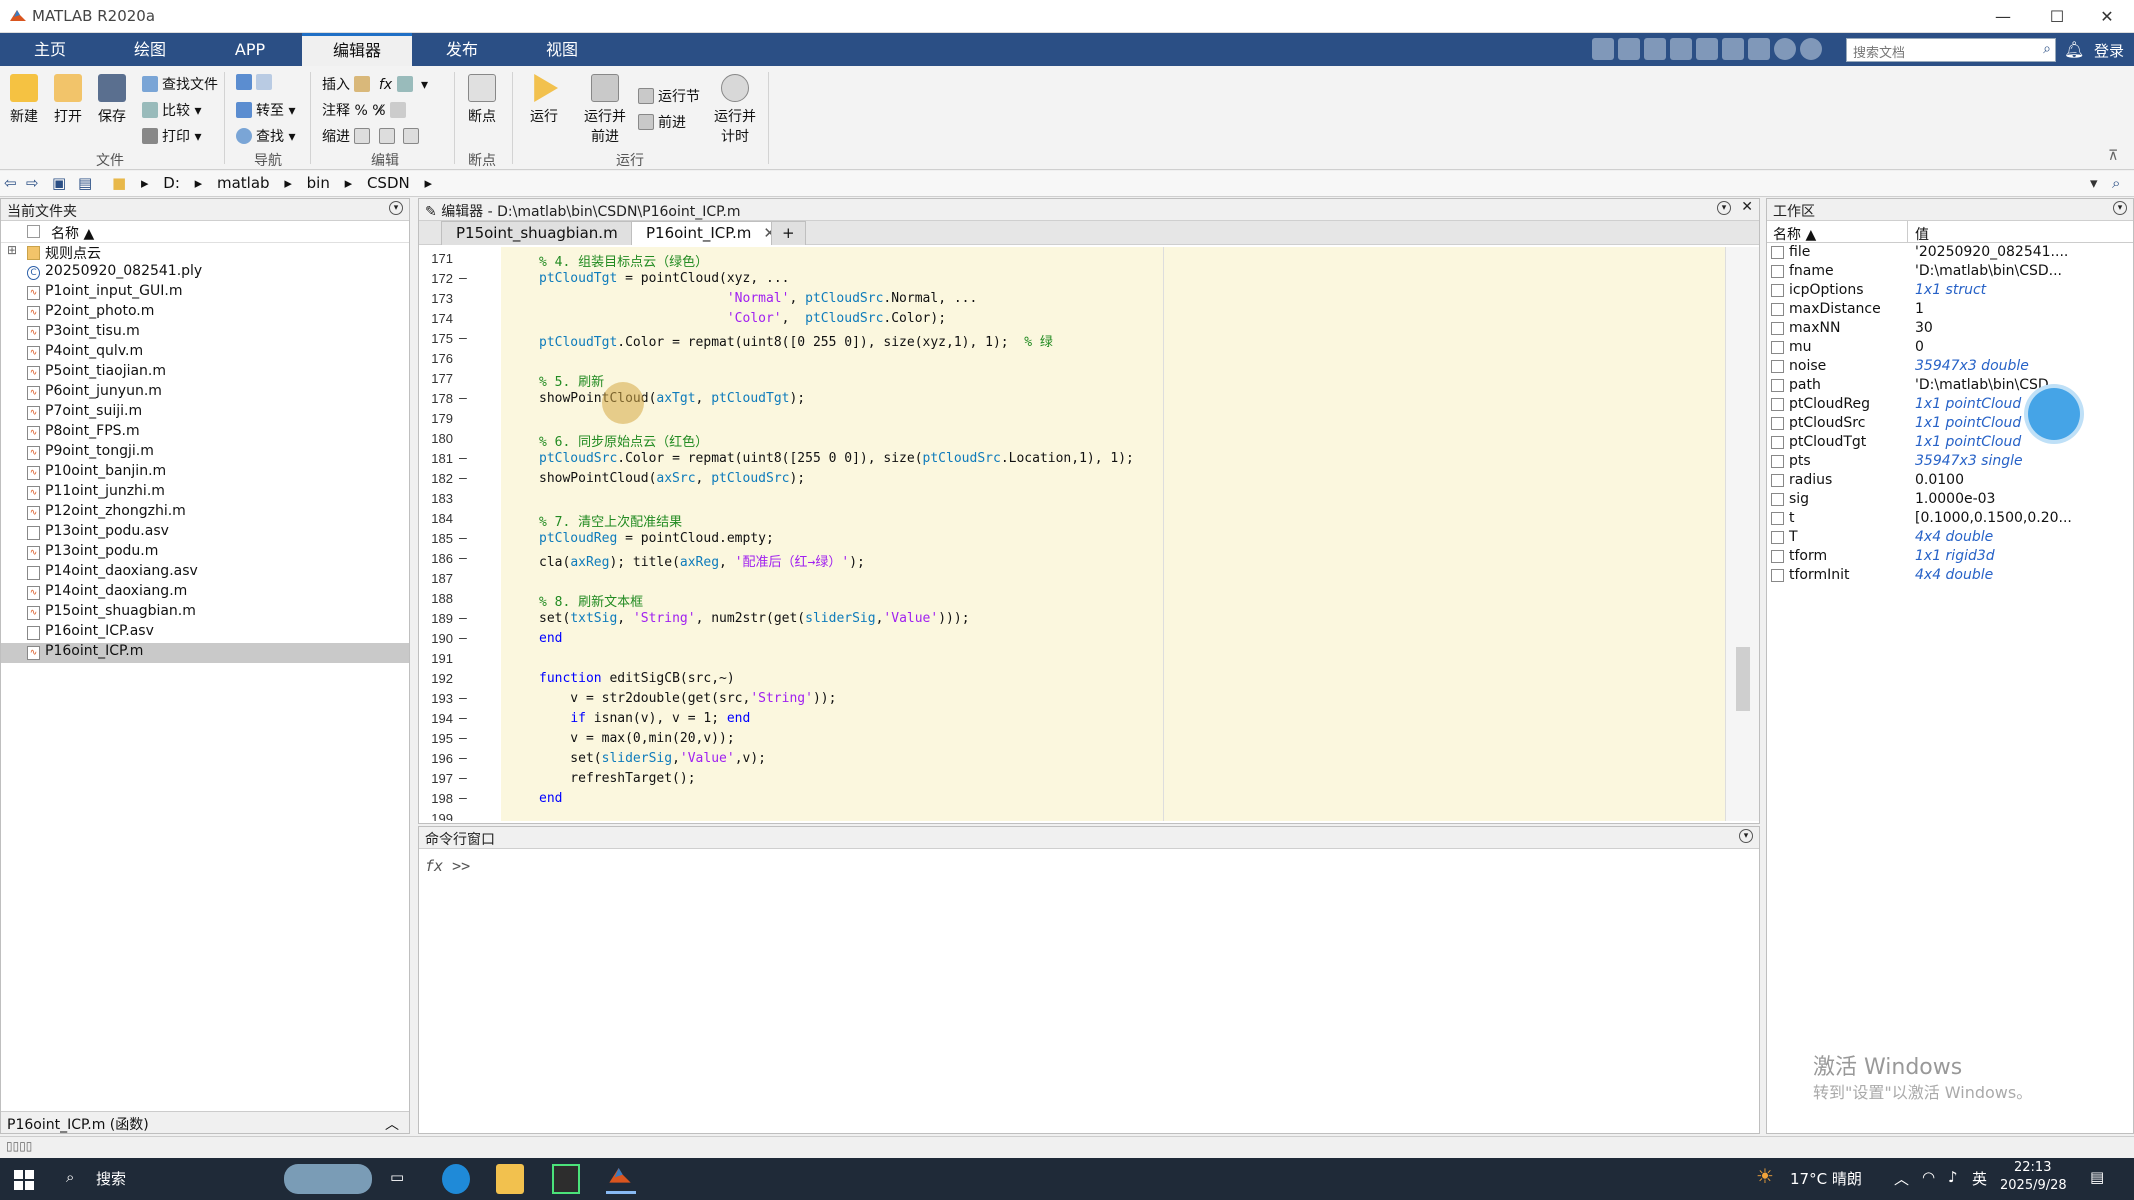 The height and width of the screenshot is (1200, 2134). I want to click on tab-view: 视图, so click(562, 49).